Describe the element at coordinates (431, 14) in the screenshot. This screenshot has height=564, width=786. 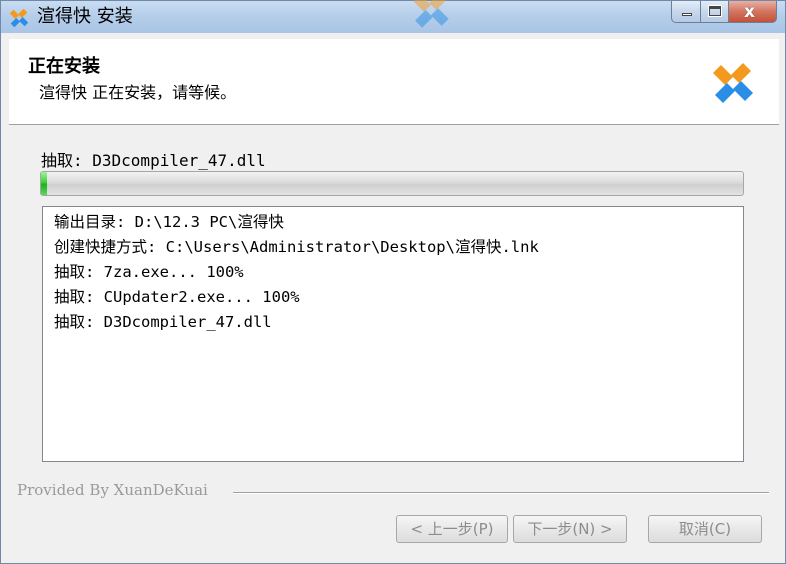
I see `background-logo-icon` at that location.